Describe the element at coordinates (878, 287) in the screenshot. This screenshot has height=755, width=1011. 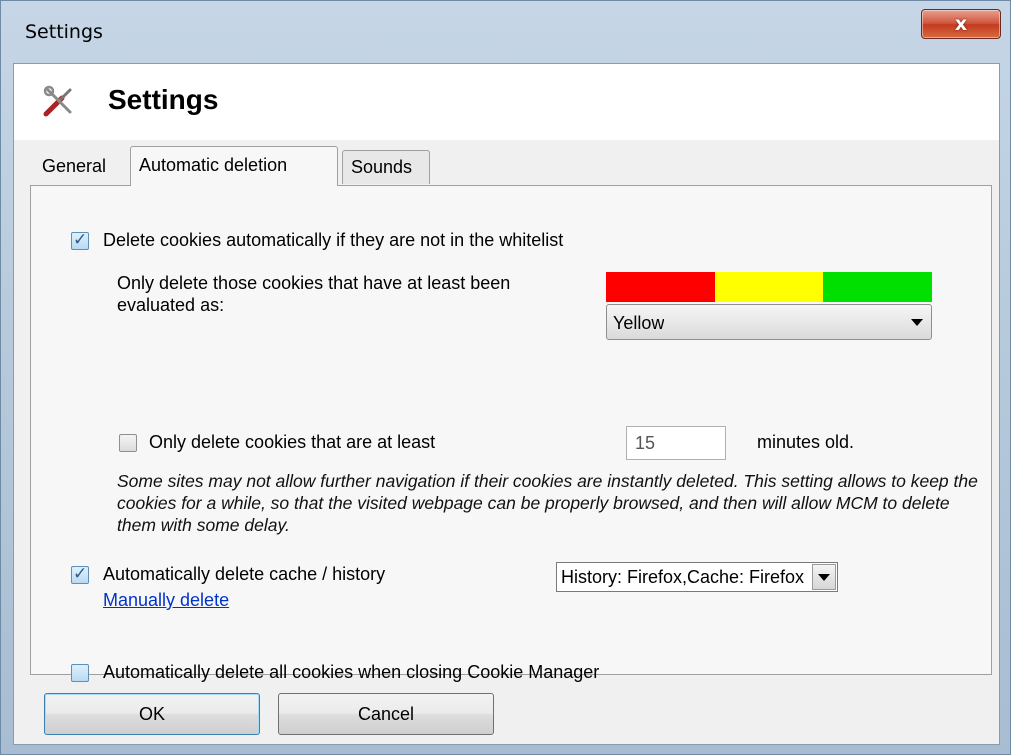
I see `rating-green` at that location.